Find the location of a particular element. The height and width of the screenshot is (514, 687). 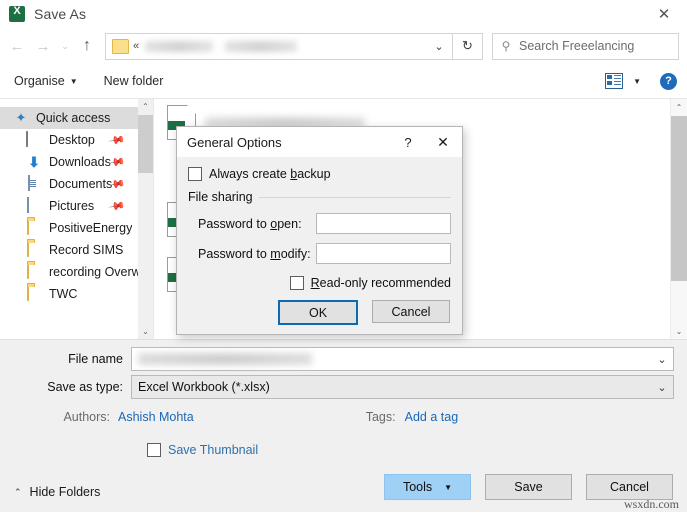

up-button: ↑ is located at coordinates (87, 46).